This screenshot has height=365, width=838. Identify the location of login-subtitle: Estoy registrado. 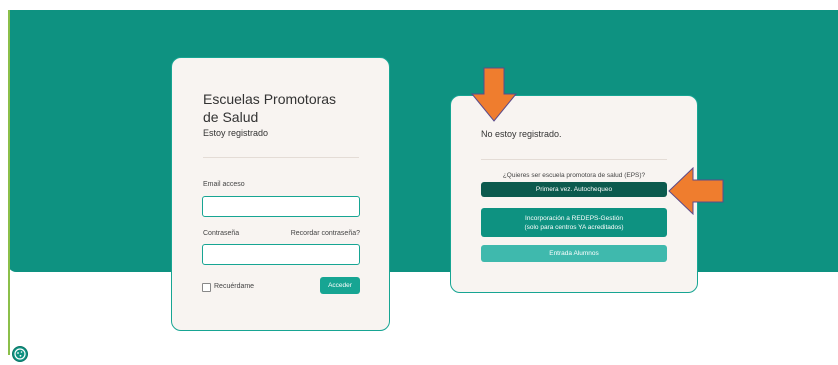
(236, 133).